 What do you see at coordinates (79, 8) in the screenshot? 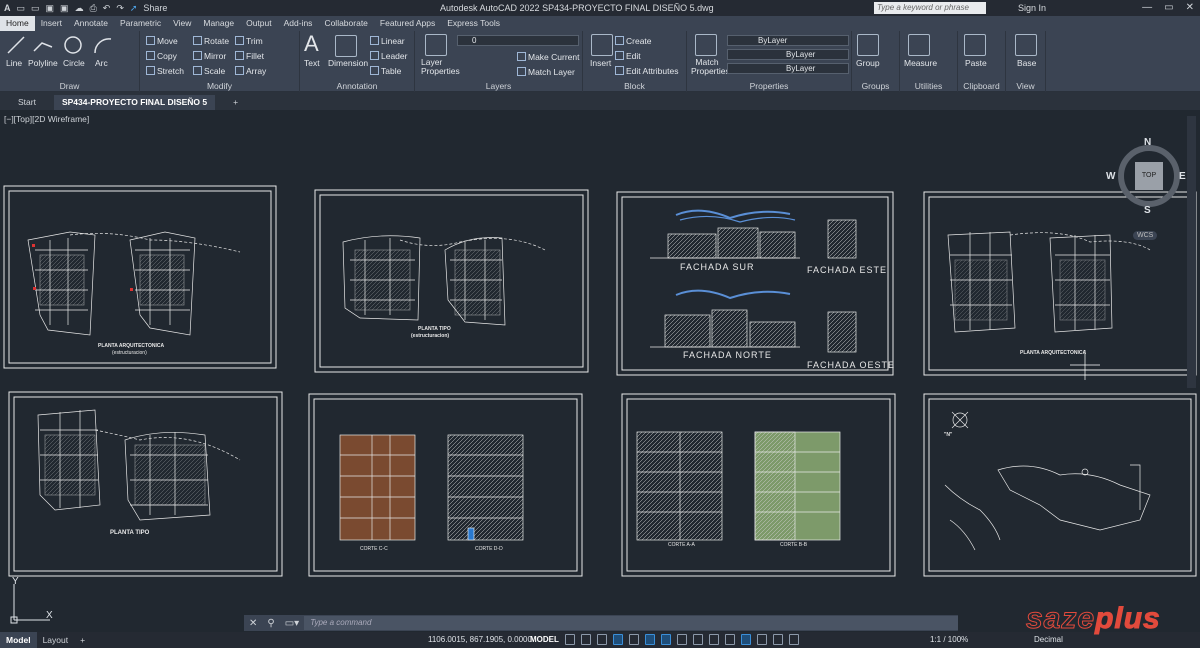
I see `cloud-icon: ☁` at bounding box center [79, 8].